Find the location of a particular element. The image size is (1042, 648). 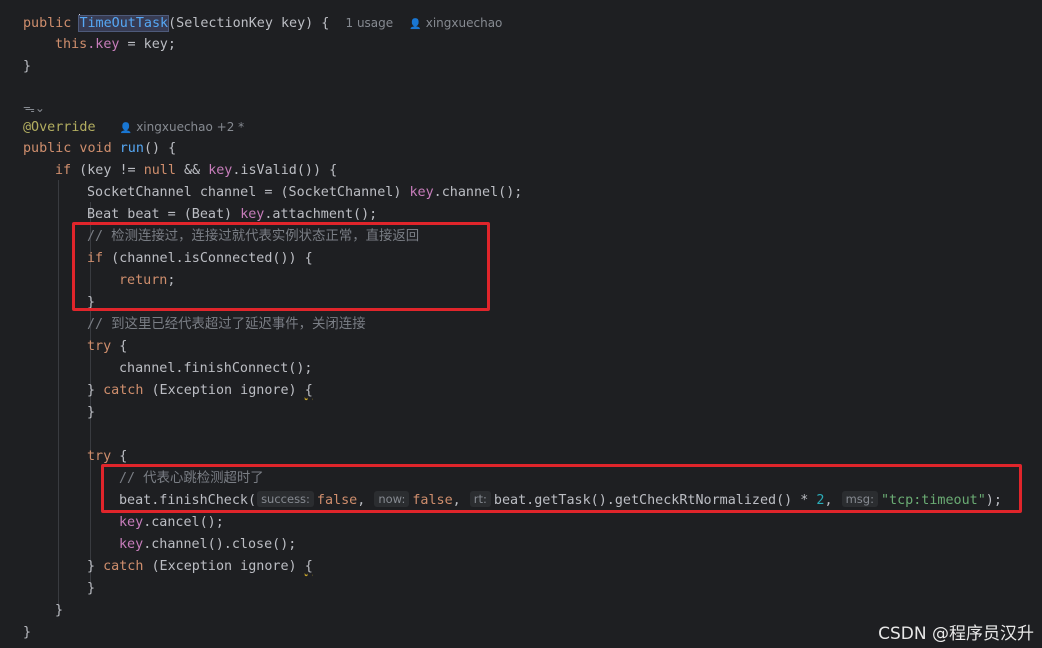

ai-actions-icon: ᯓ⌄ is located at coordinates (34, 107).